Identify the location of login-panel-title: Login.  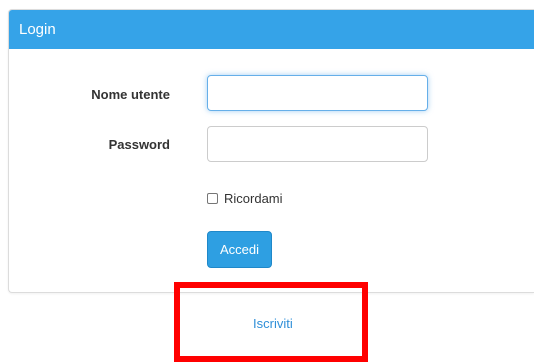
(37, 29).